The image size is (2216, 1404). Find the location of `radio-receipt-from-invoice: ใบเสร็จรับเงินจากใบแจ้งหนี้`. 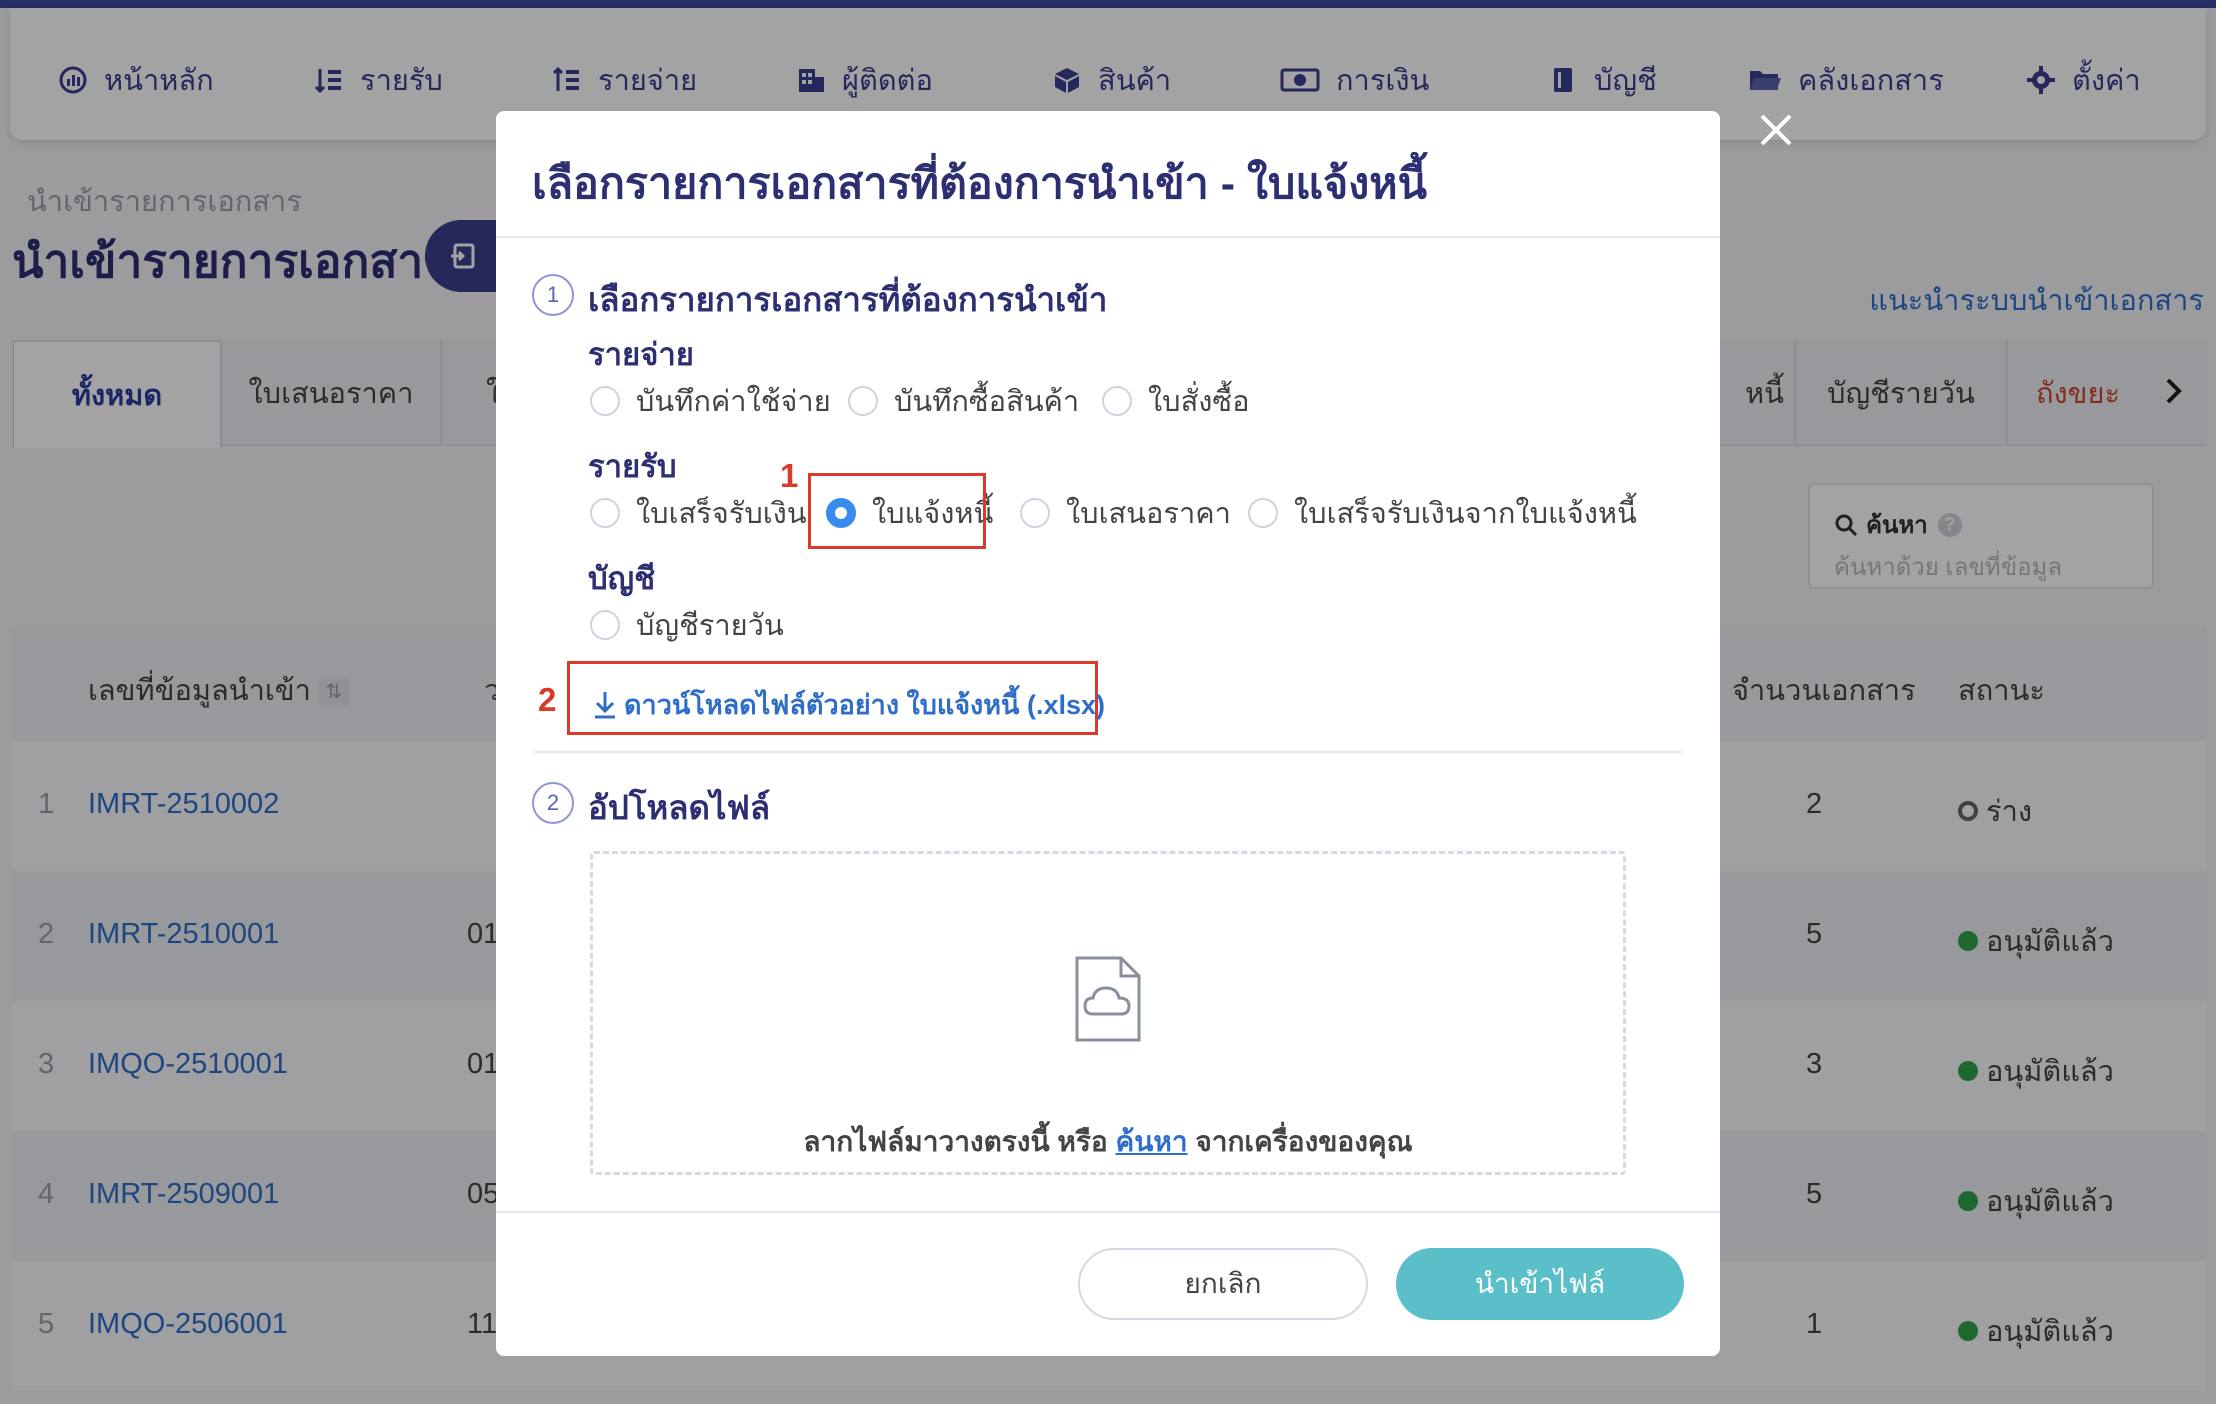

radio-receipt-from-invoice: ใบเสร็จรับเงินจากใบแจ้งหนี้ is located at coordinates (1442, 513).